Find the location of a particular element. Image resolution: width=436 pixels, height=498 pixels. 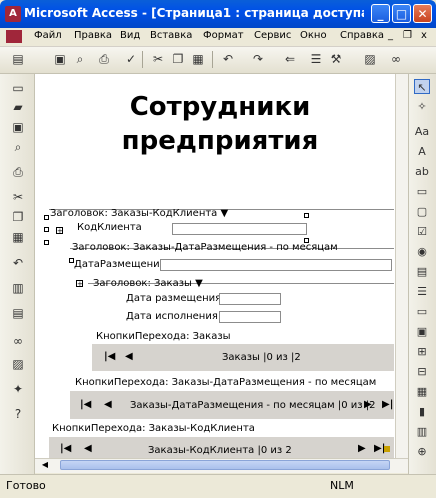

list-box-icon: ☰ is located at coordinates (422, 291).